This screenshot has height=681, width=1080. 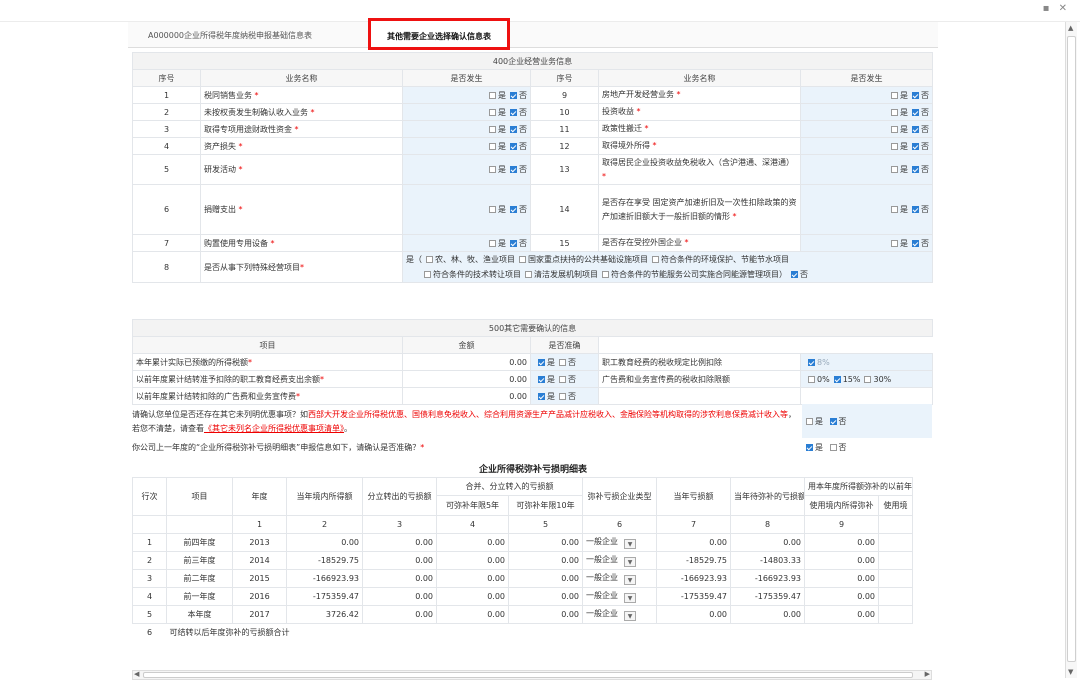 What do you see at coordinates (1070, 28) in the screenshot?
I see `scroll-up-icon: ▲` at bounding box center [1070, 28].